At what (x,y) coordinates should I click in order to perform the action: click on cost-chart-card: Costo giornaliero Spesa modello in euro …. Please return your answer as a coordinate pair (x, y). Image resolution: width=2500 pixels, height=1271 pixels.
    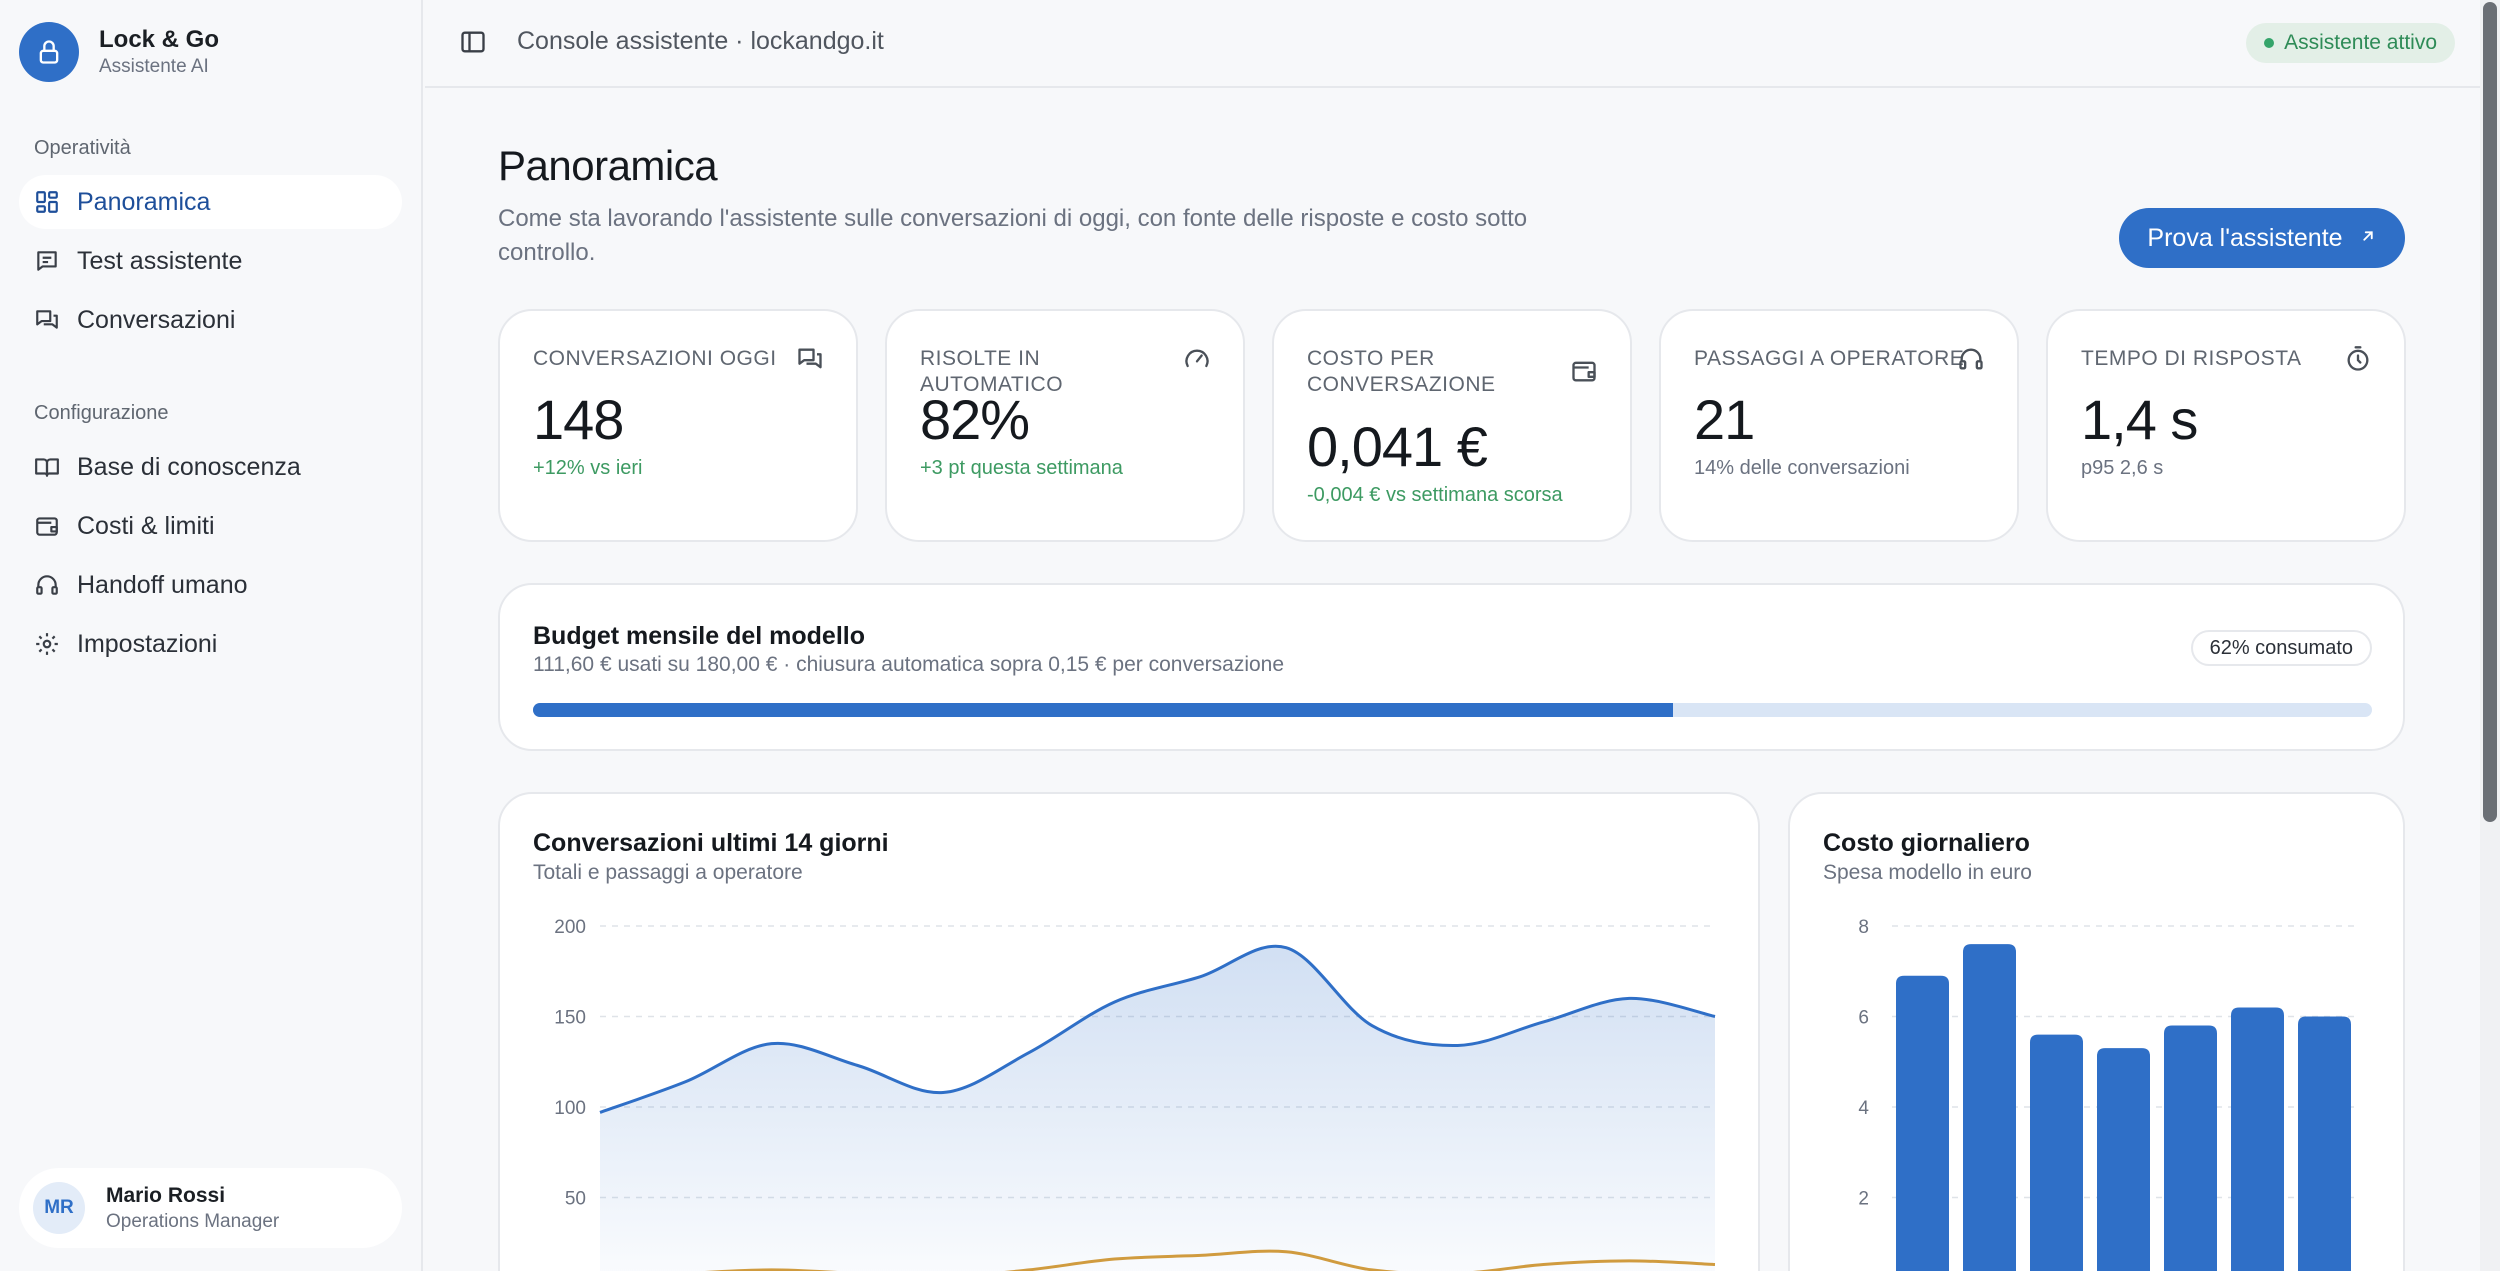
    Looking at the image, I should click on (2096, 1031).